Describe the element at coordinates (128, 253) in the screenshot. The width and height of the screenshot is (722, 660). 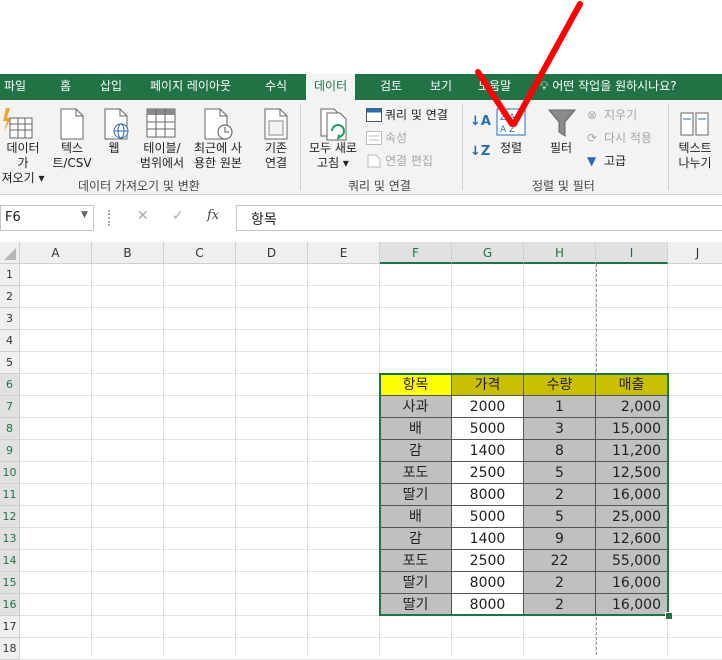
I see `column-header-B: B` at that location.